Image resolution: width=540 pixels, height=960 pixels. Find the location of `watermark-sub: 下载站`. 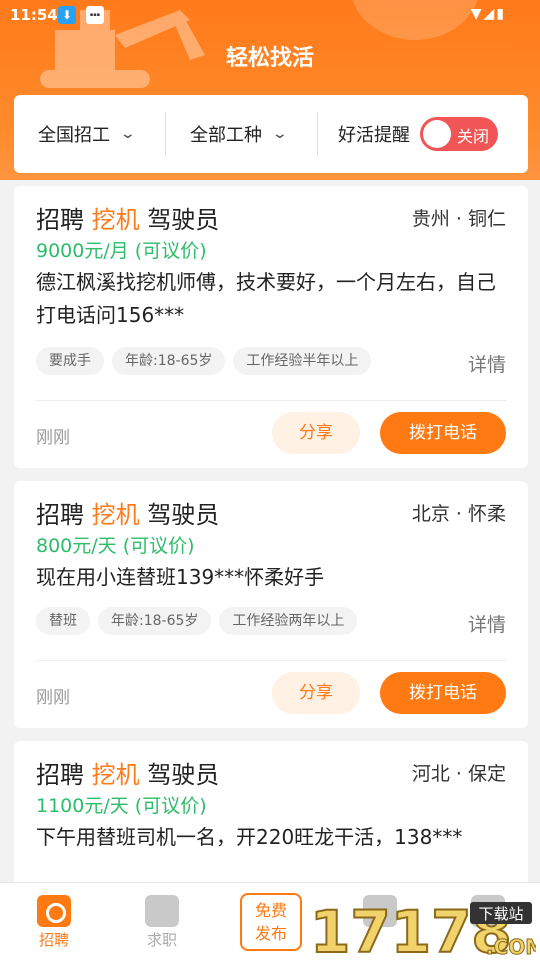

watermark-sub: 下载站 is located at coordinates (500, 914).